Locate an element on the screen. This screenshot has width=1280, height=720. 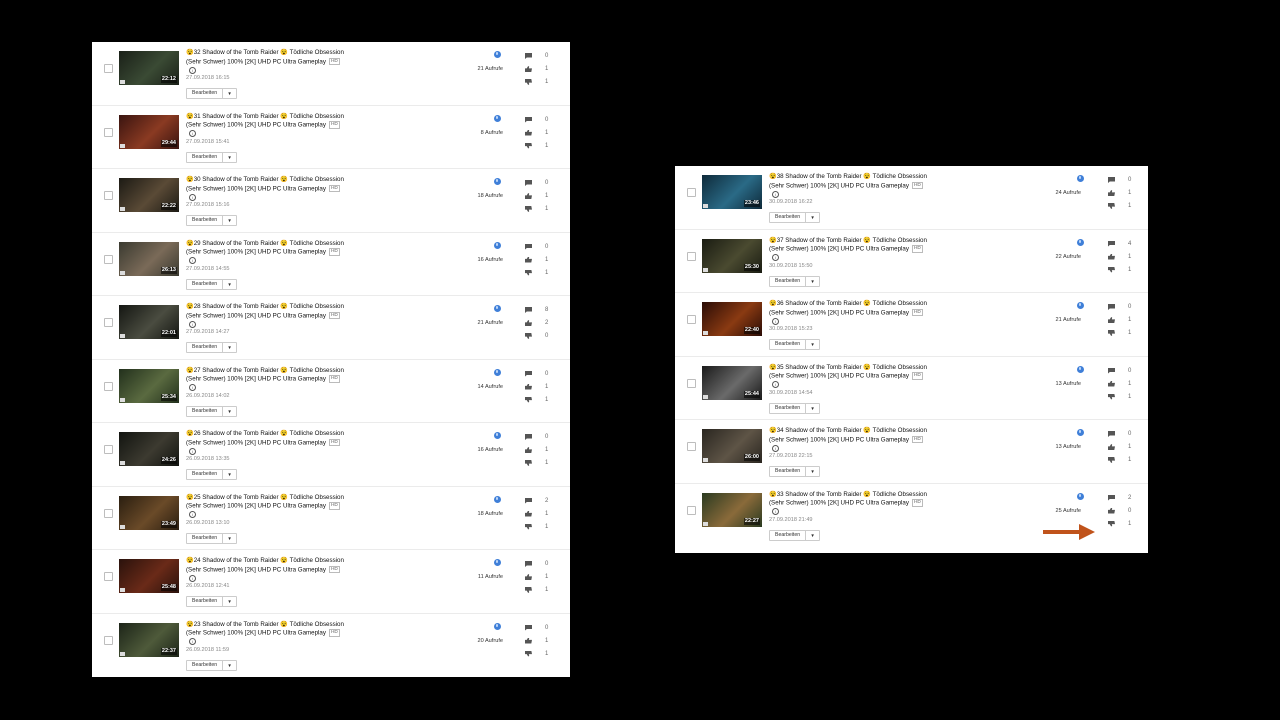
video-thumbnail: 22:12 is located at coordinates (149, 68).